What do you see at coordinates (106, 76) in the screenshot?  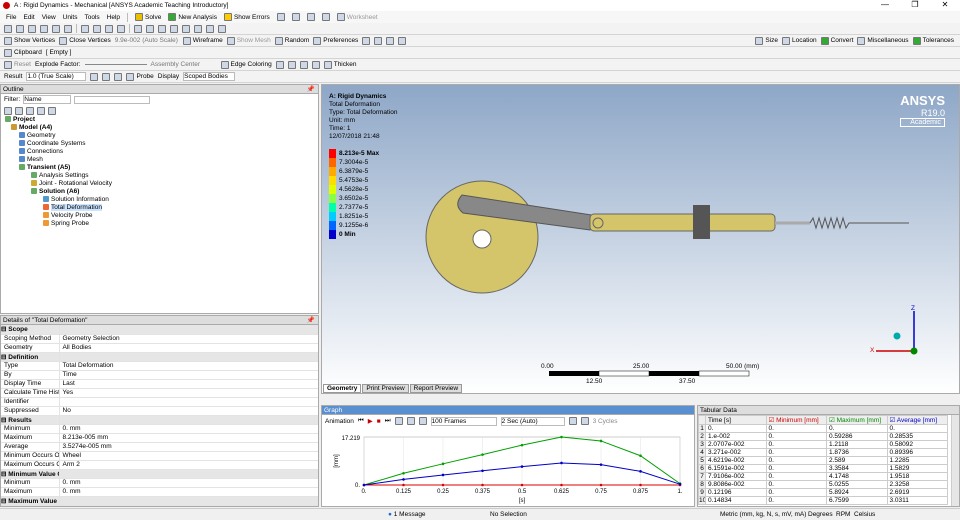 I see `legend-icon` at bounding box center [106, 76].